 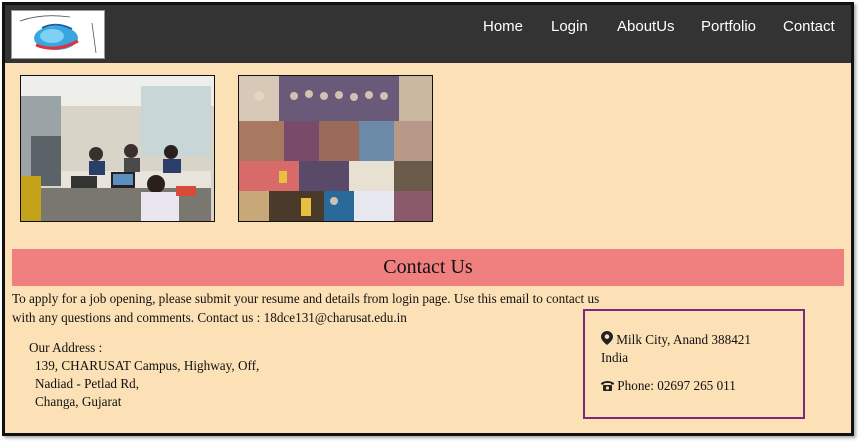 What do you see at coordinates (728, 27) in the screenshot?
I see `nav-portfolio-link: Portfolio` at bounding box center [728, 27].